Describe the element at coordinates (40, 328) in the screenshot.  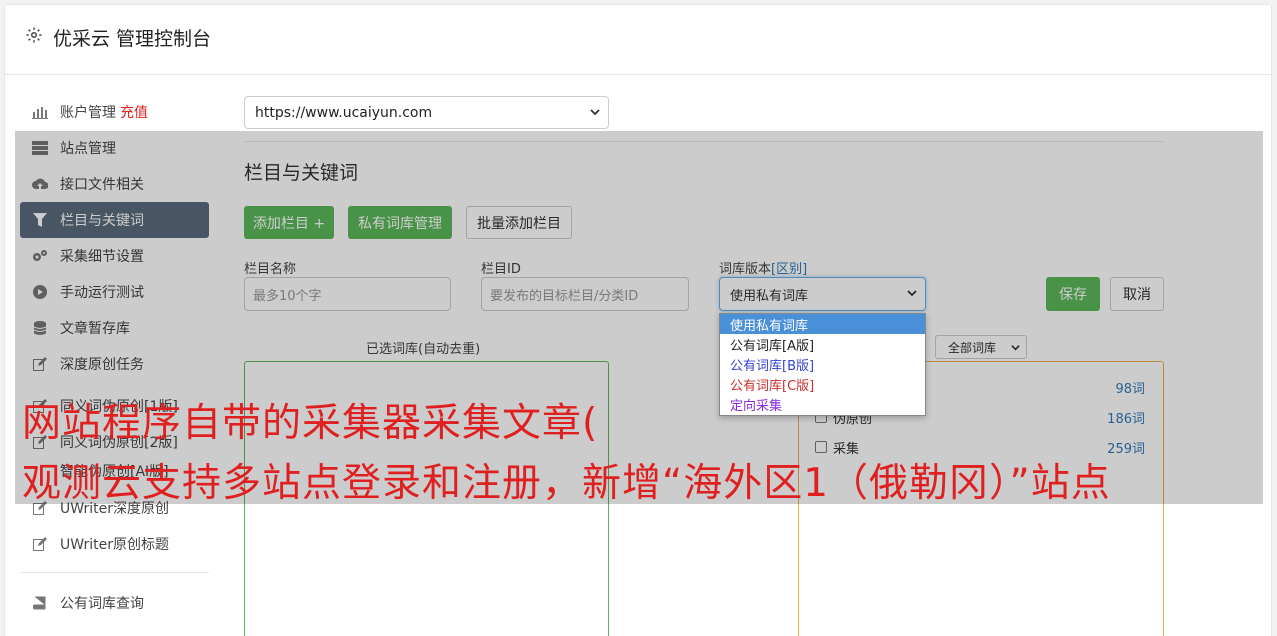
I see `database-icon` at that location.